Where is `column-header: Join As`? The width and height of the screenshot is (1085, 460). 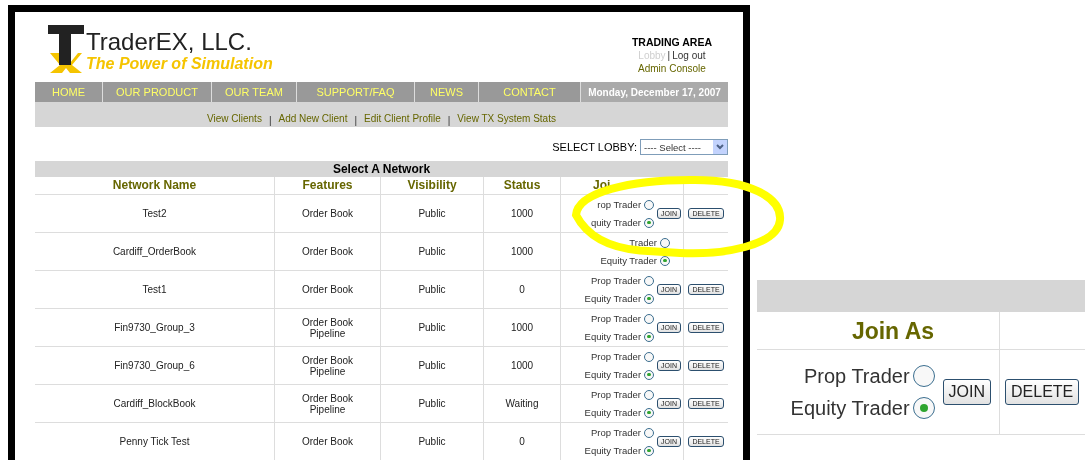 column-header: Join As is located at coordinates (878, 331).